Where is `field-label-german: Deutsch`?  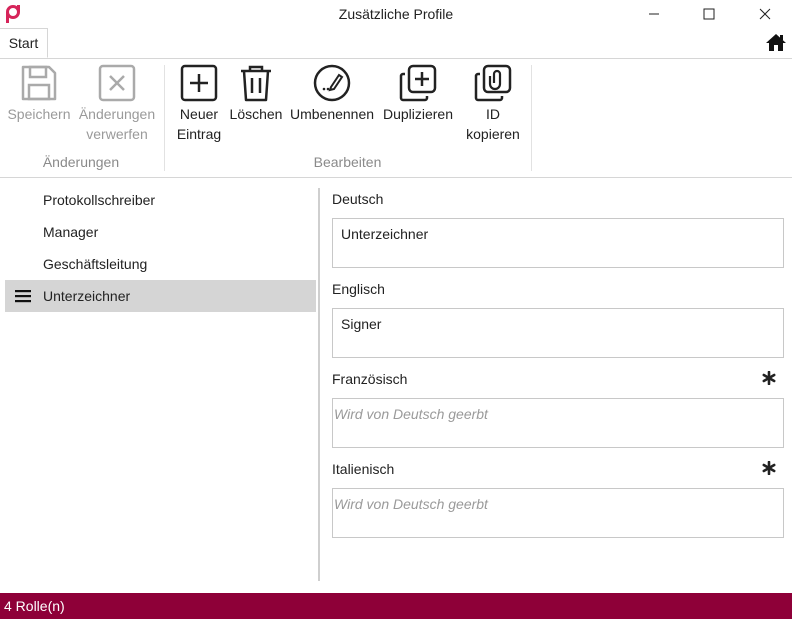 field-label-german: Deutsch is located at coordinates (358, 199).